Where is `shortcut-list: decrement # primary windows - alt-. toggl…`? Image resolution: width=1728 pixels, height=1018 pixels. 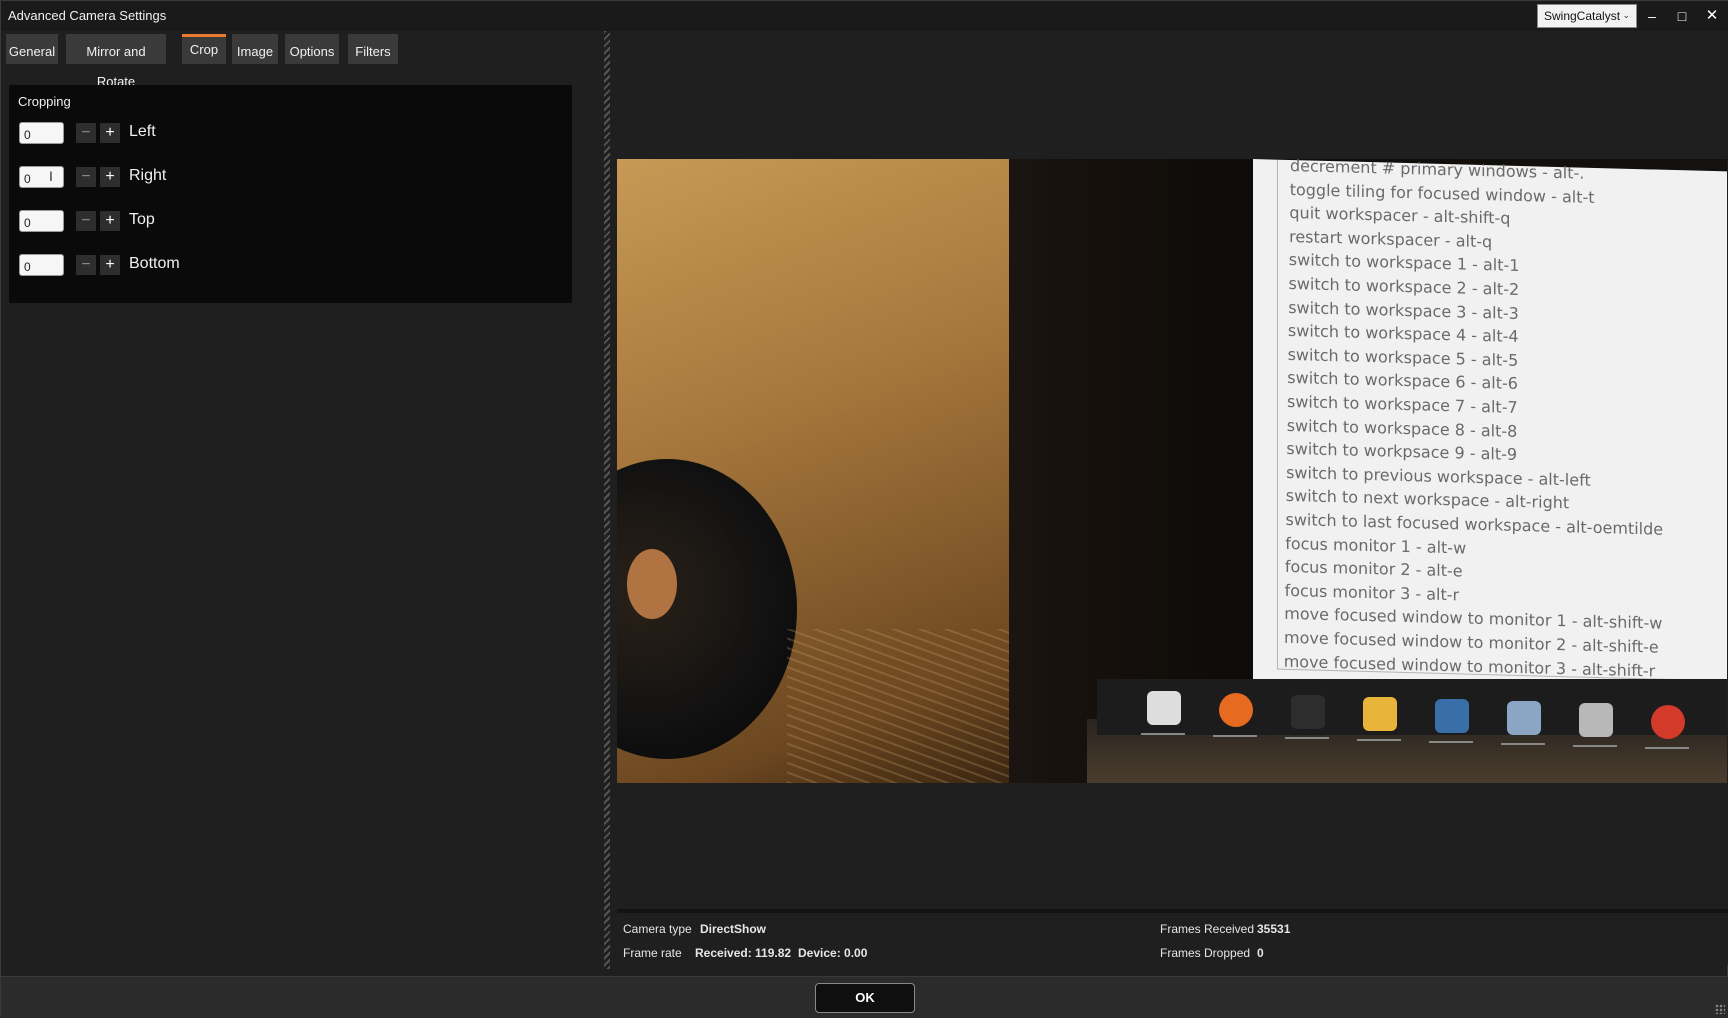 shortcut-list: decrement # primary windows - alt-. toggl… is located at coordinates (1497, 420).